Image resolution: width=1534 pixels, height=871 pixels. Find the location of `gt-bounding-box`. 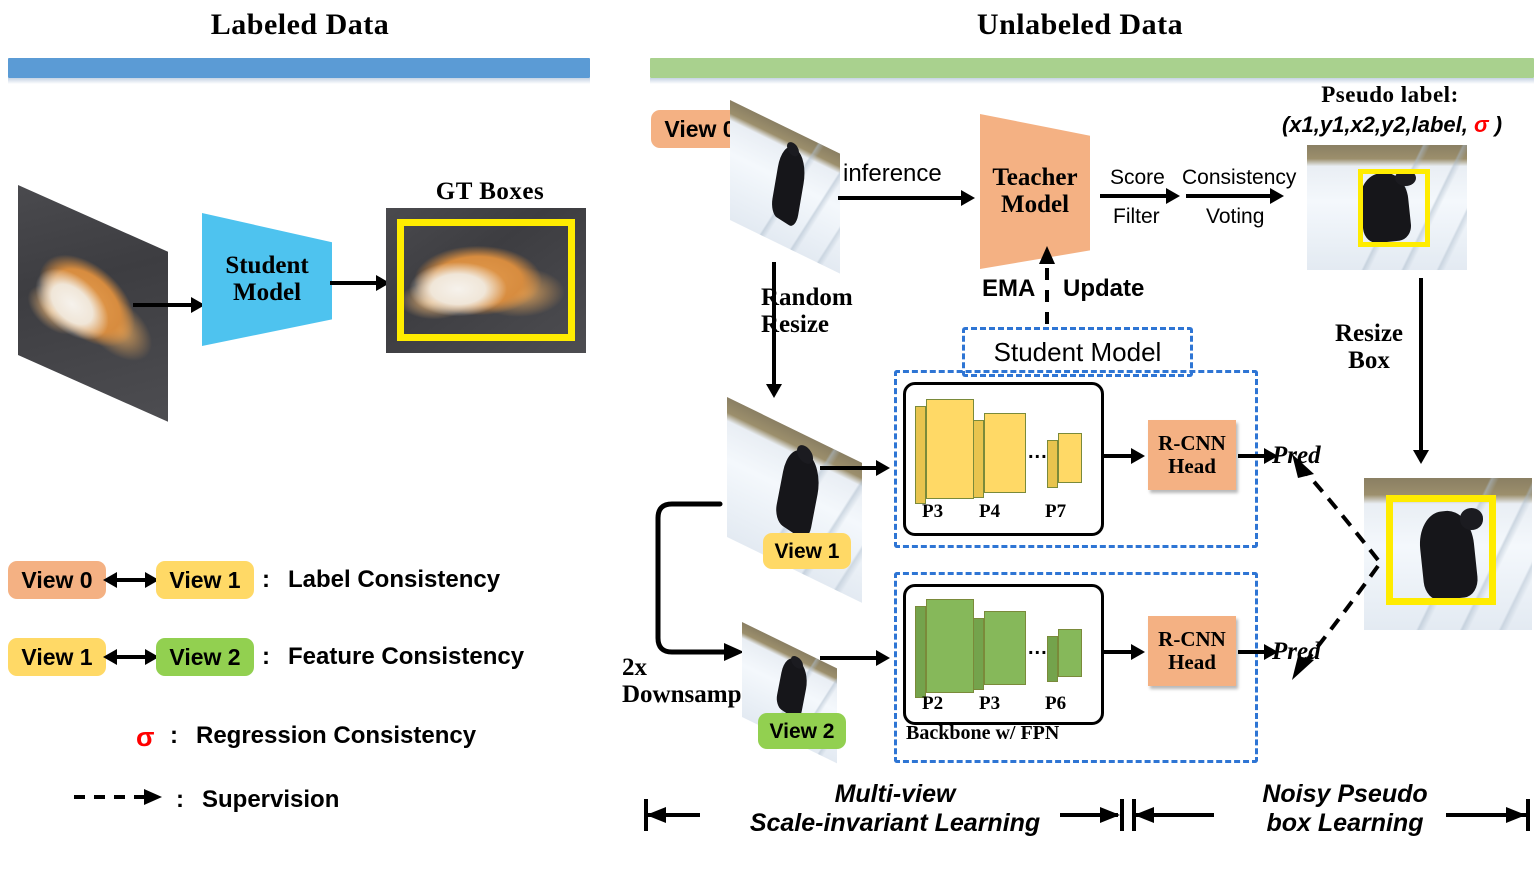

gt-bounding-box is located at coordinates (486, 280).